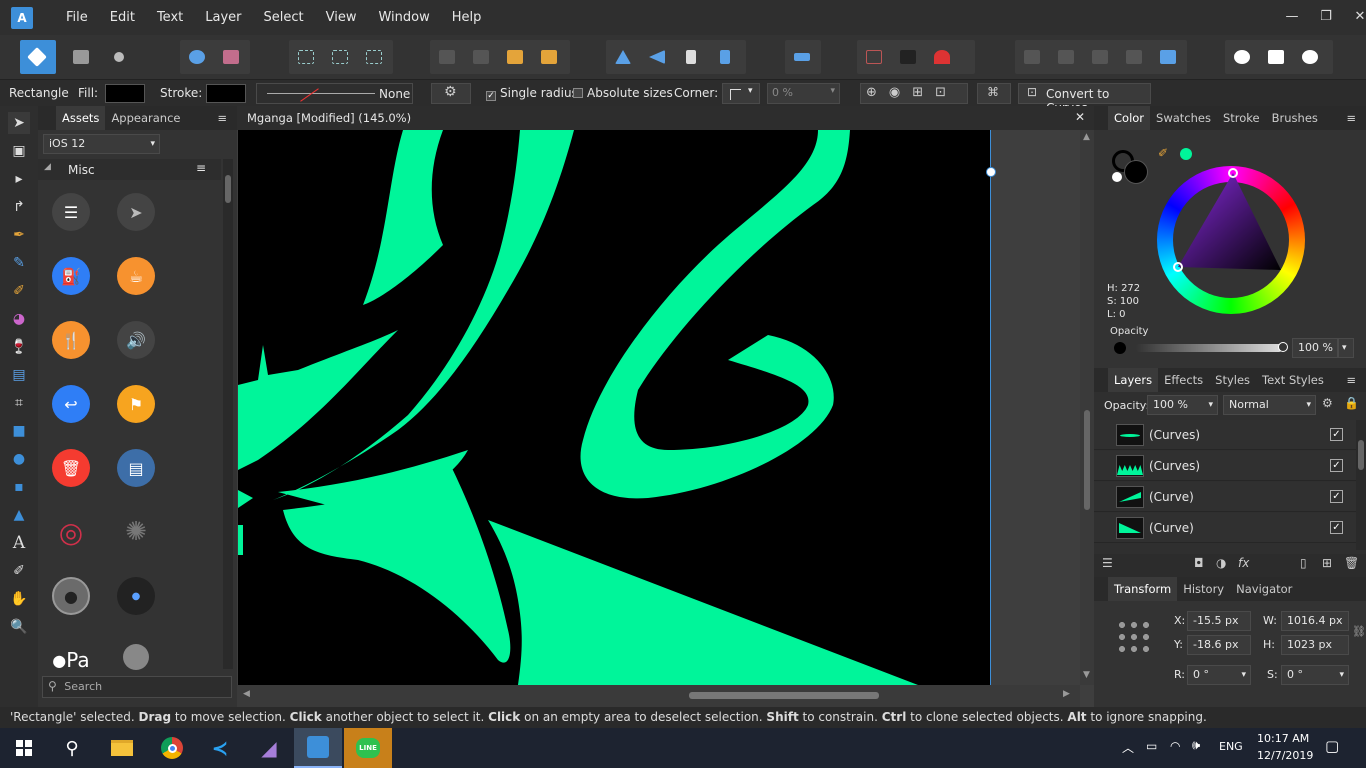 The height and width of the screenshot is (768, 1366). Describe the element at coordinates (1264, 589) in the screenshot. I see `tab-navigator: Navigator` at that location.